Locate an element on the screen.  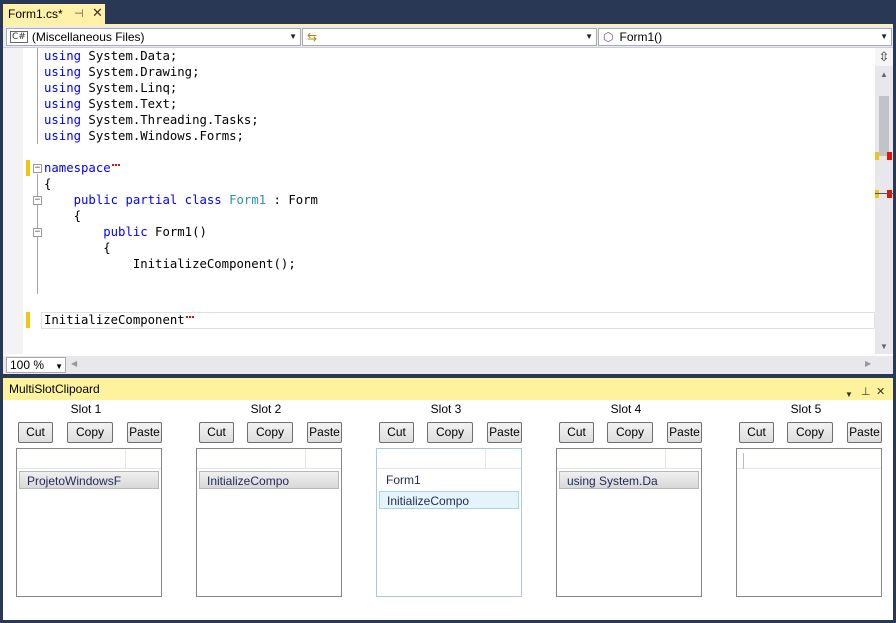
code-line: public Form1() is located at coordinates (155, 232).